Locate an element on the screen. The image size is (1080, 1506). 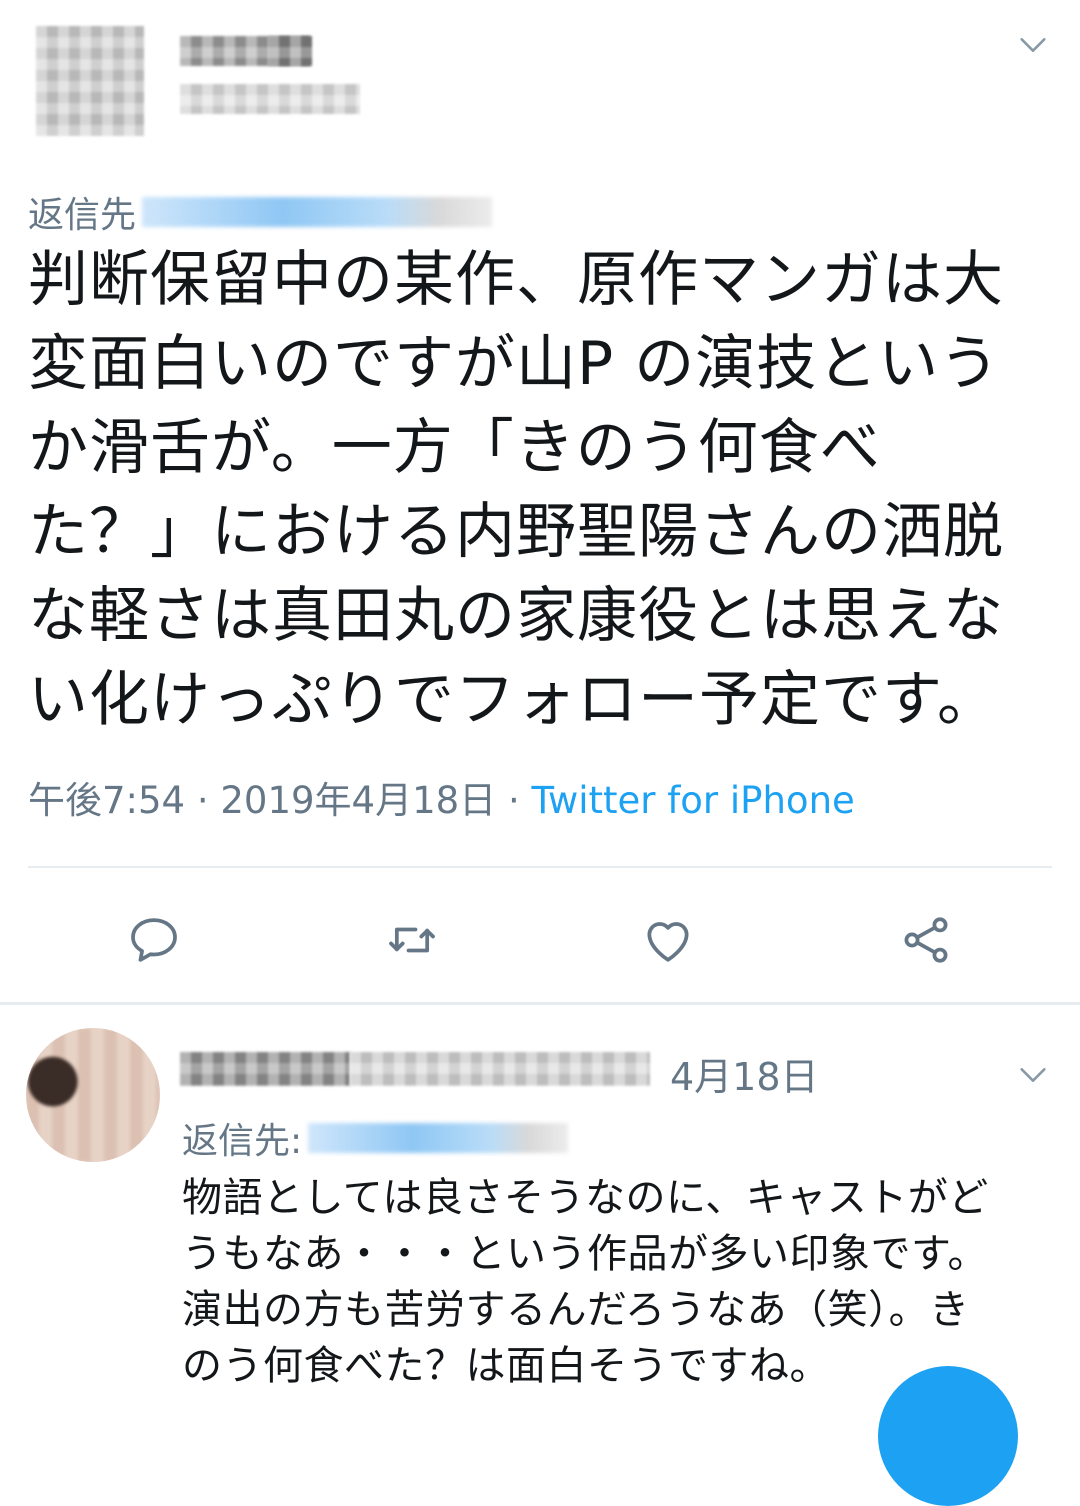
section-separator is located at coordinates (540, 1003).